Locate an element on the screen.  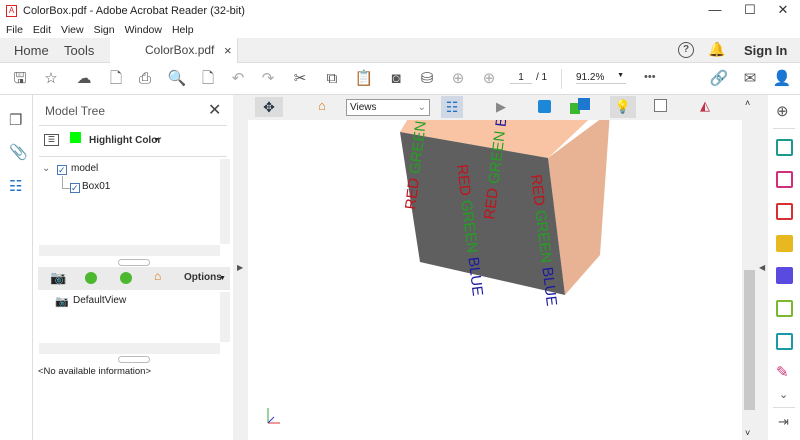
menu-view: View is located at coordinates (72, 30).